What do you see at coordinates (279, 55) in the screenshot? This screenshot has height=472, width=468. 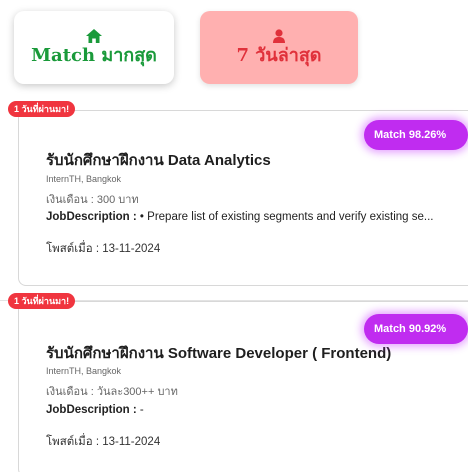 I see `tab-recent-label: 7 วันล่าสุด` at bounding box center [279, 55].